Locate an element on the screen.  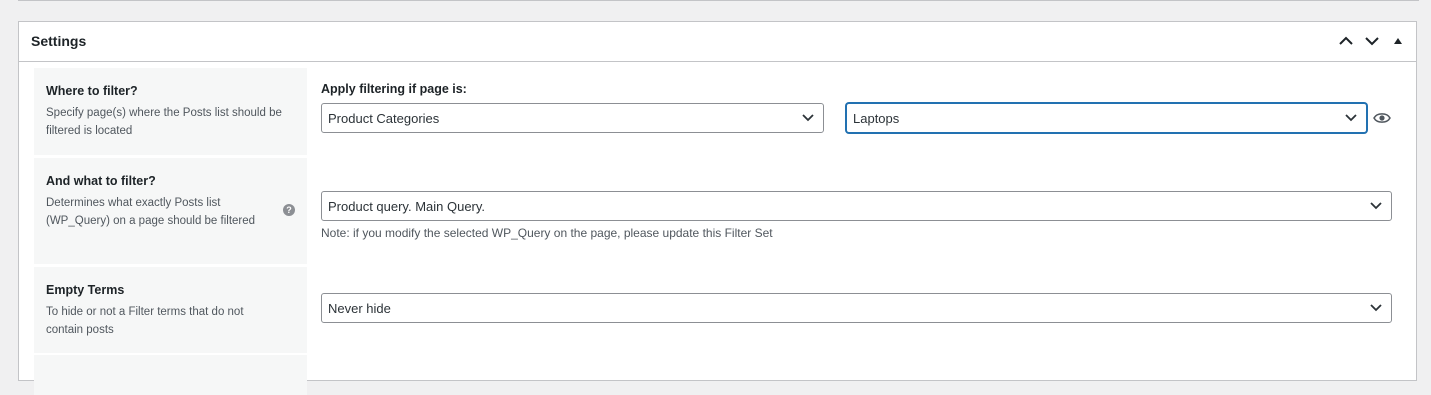
help-icon: ? is located at coordinates (289, 210).